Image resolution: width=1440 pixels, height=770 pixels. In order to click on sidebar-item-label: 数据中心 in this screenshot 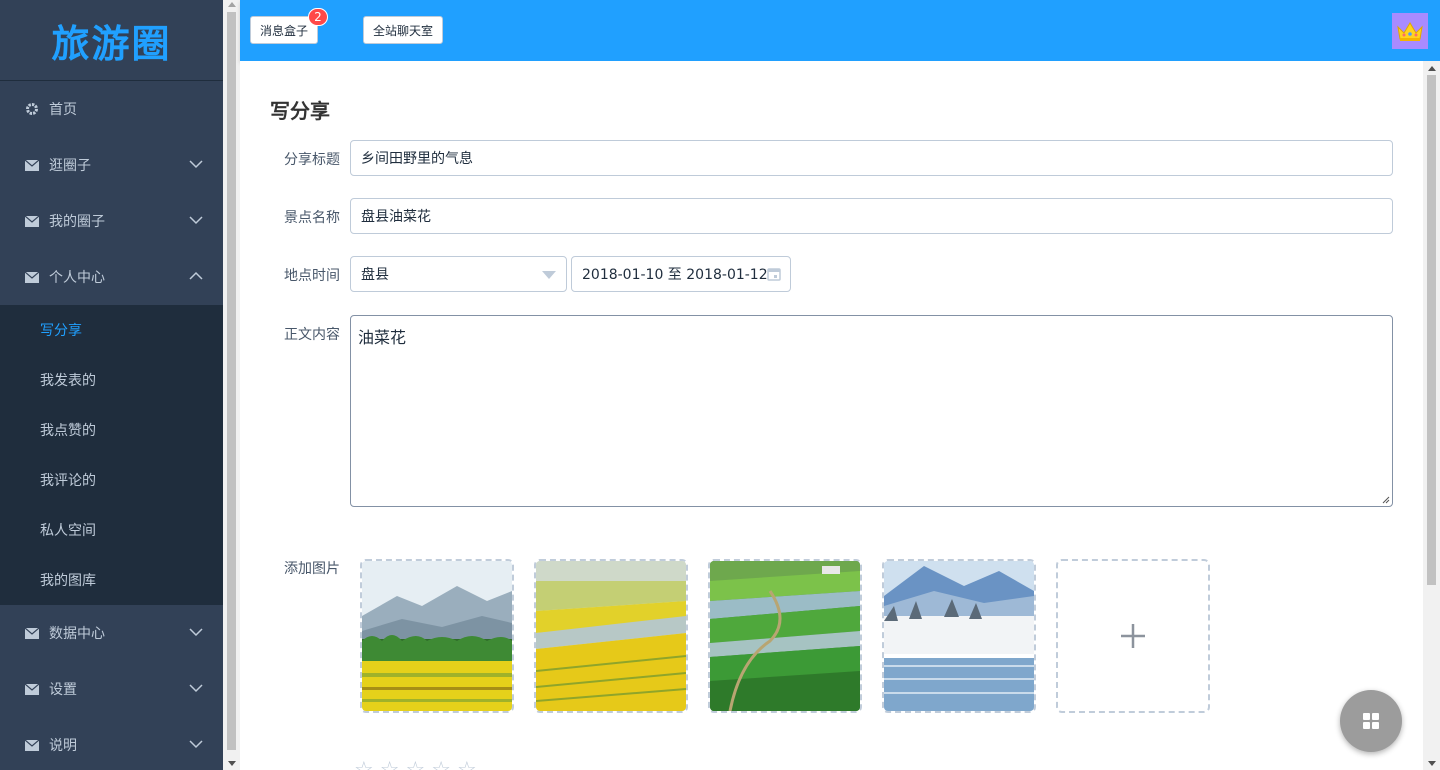, I will do `click(77, 634)`.